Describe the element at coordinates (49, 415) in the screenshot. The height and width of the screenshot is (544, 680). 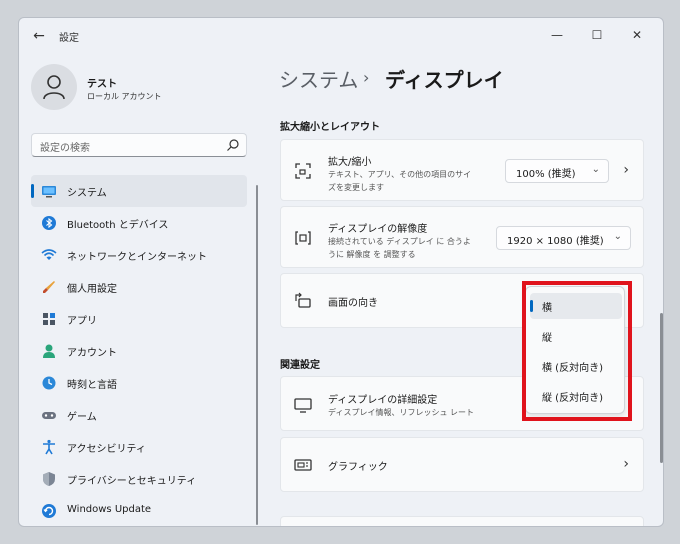
I see `gaming-icon` at that location.